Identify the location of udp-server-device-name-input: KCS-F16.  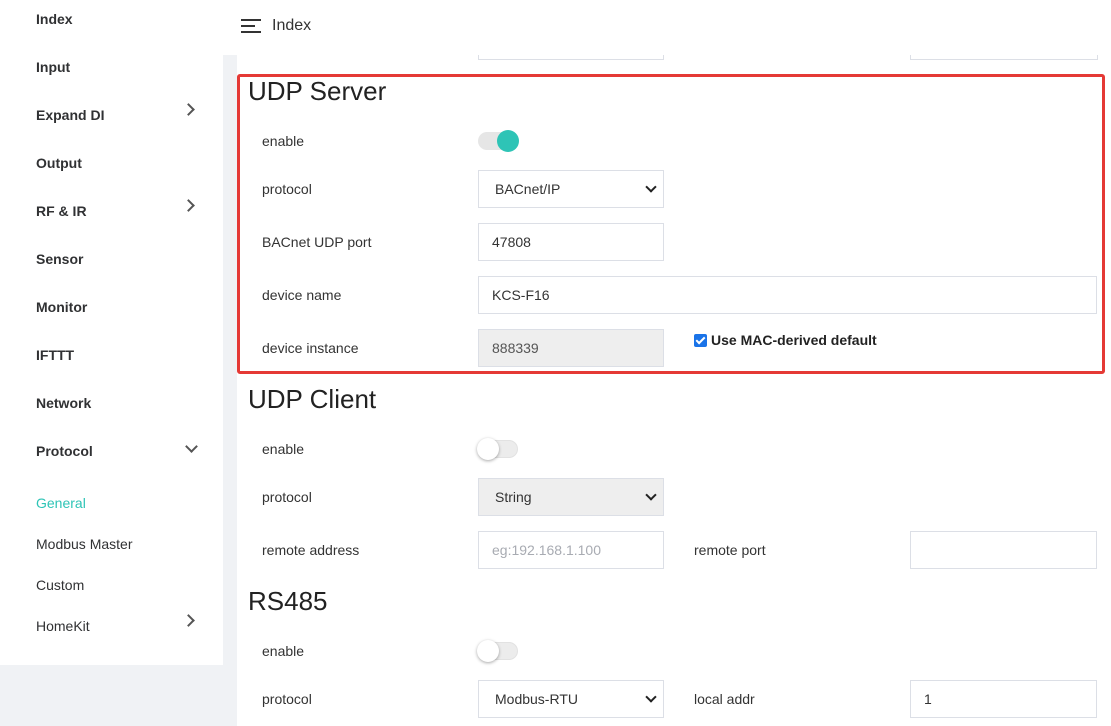
(787, 295).